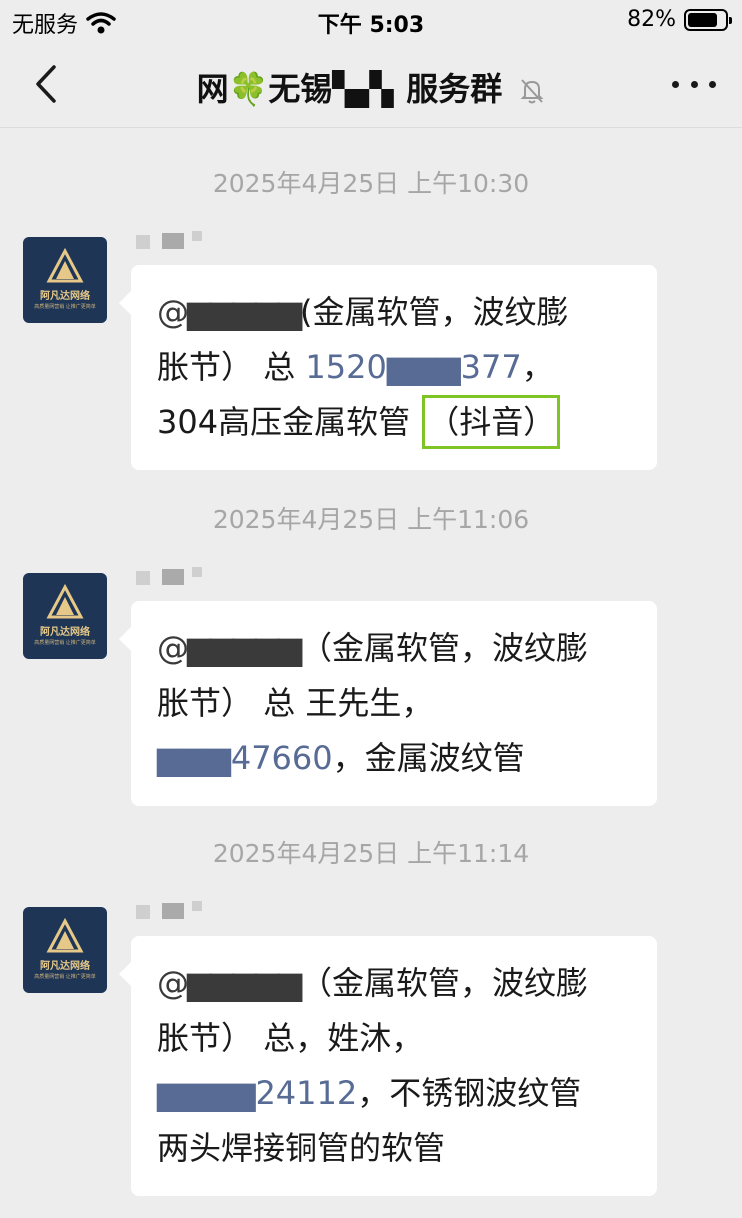  What do you see at coordinates (371, 183) in the screenshot?
I see `message-timestamp: 2025年4月25日 上午10:30` at bounding box center [371, 183].